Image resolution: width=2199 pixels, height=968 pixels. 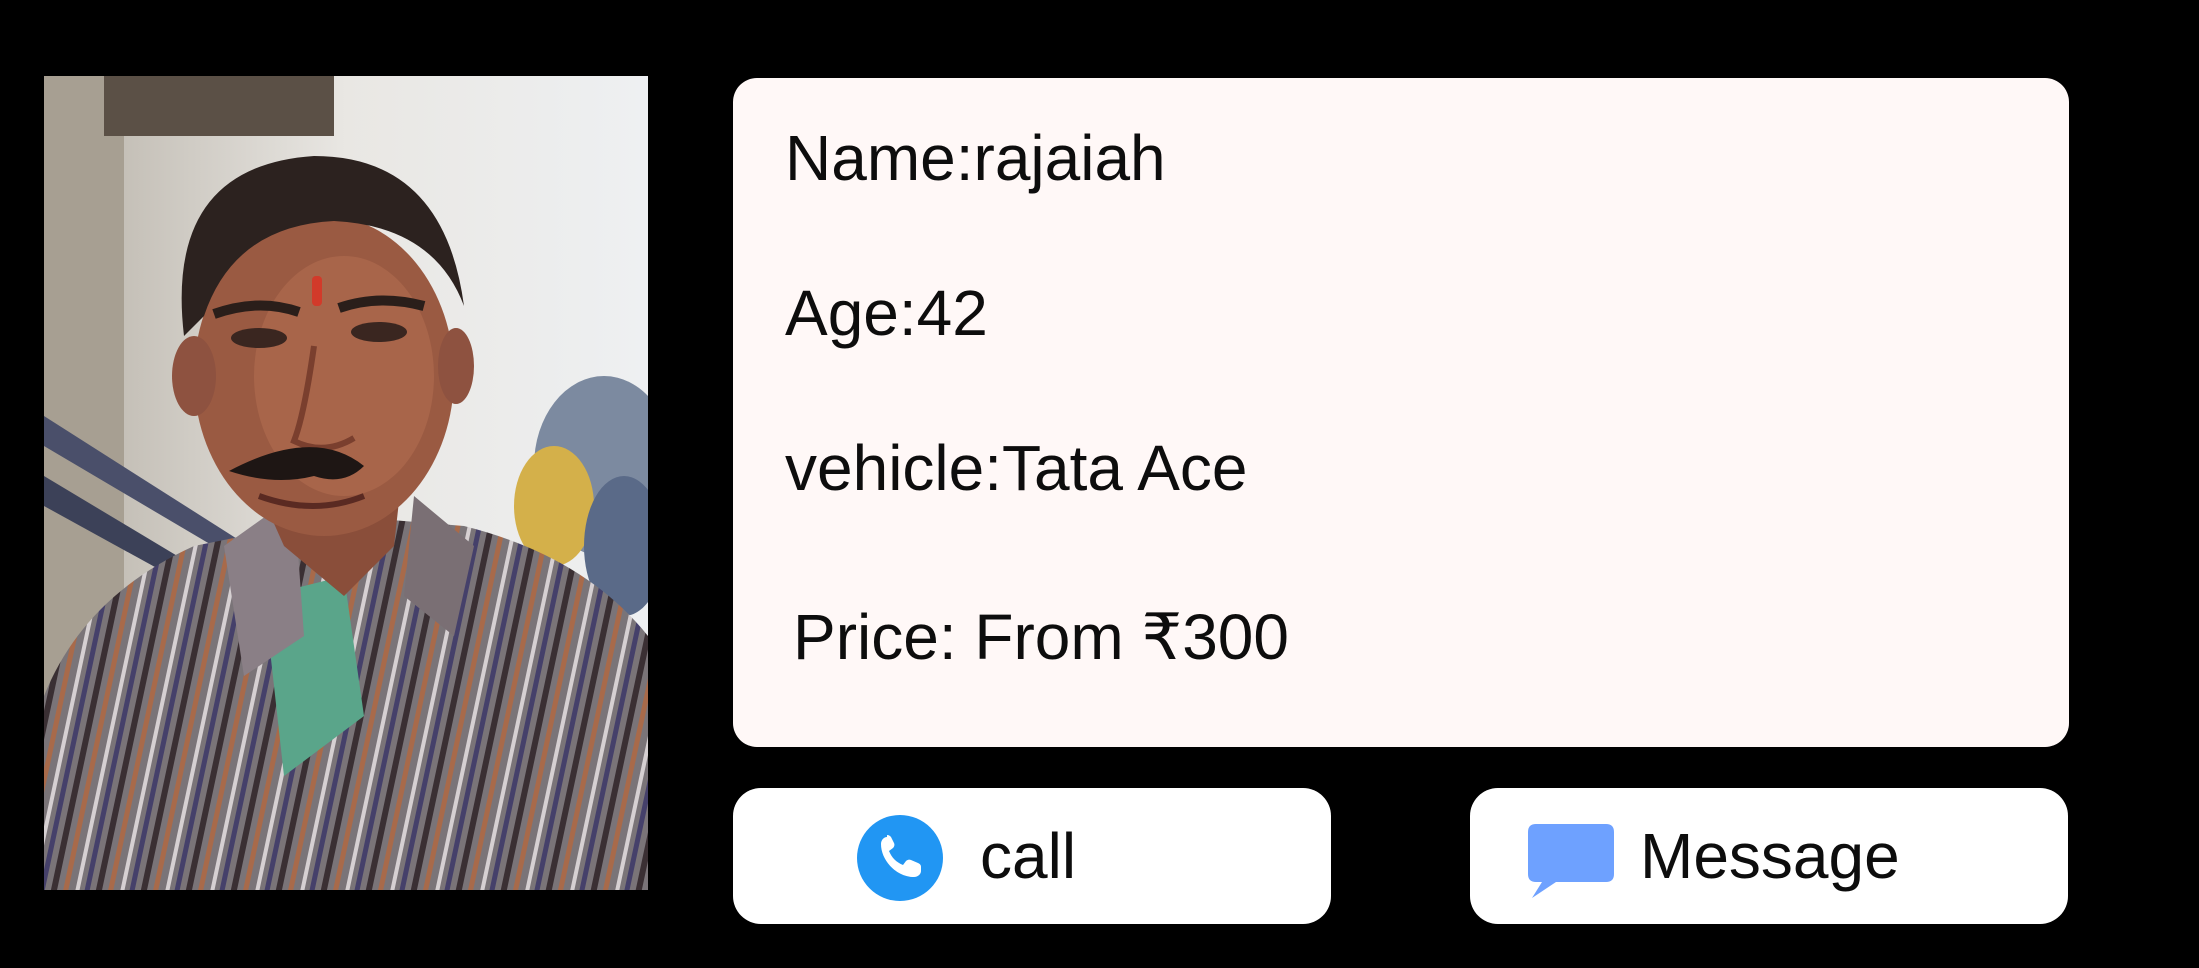 What do you see at coordinates (975, 158) in the screenshot?
I see `driver-name: Name:rajaiah` at bounding box center [975, 158].